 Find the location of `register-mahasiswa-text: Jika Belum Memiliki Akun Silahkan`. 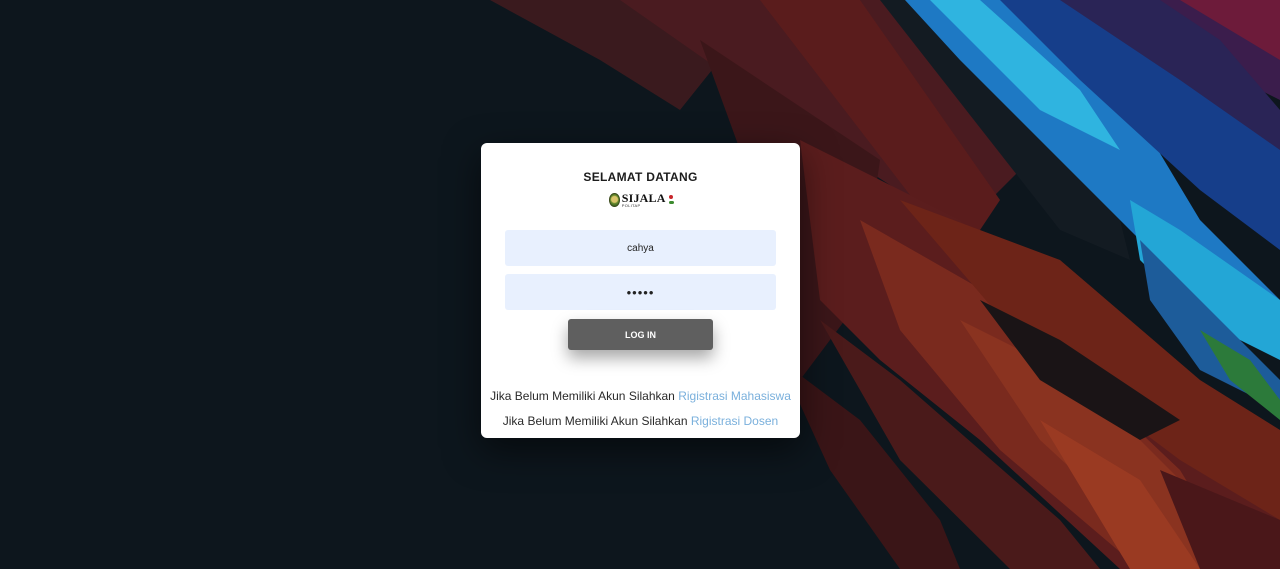

register-mahasiswa-text: Jika Belum Memiliki Akun Silahkan is located at coordinates (584, 396).